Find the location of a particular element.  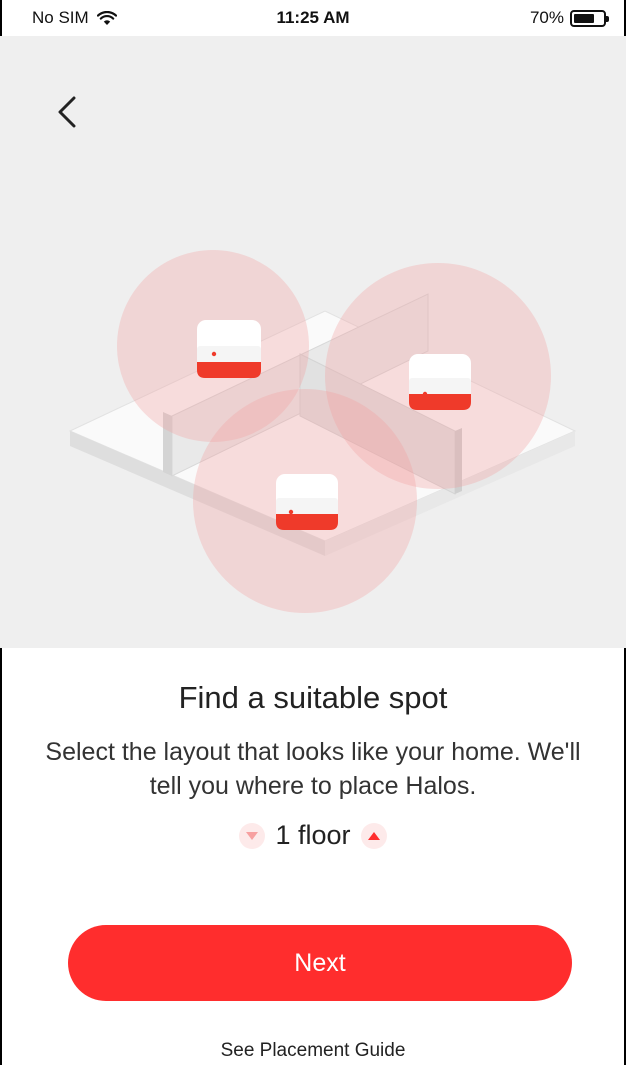

triangle-down-icon is located at coordinates (252, 835).